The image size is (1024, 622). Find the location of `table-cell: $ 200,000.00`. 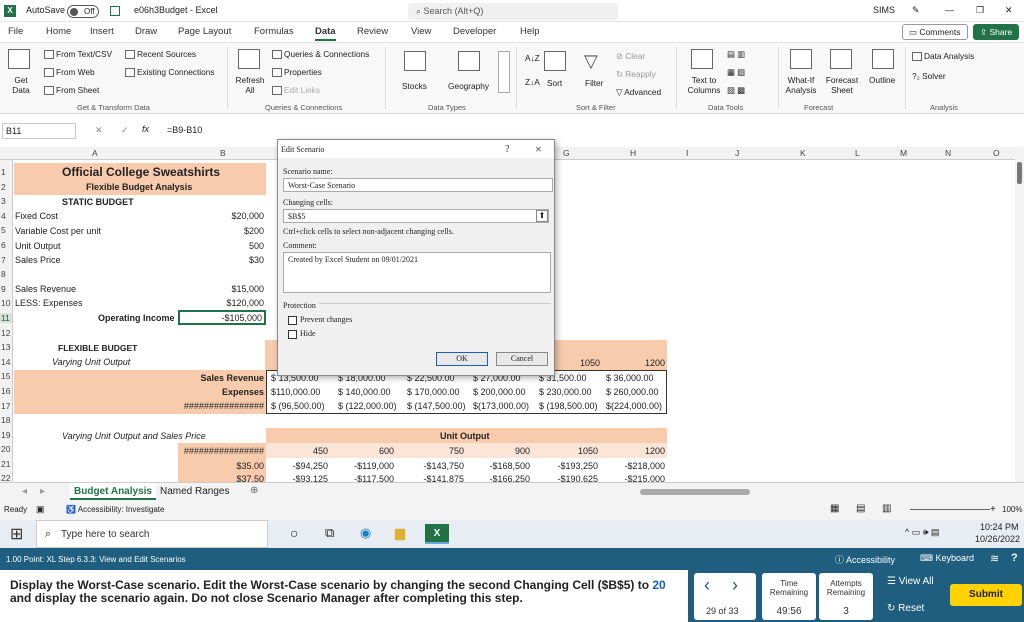

table-cell: $ 200,000.00 is located at coordinates (499, 392).